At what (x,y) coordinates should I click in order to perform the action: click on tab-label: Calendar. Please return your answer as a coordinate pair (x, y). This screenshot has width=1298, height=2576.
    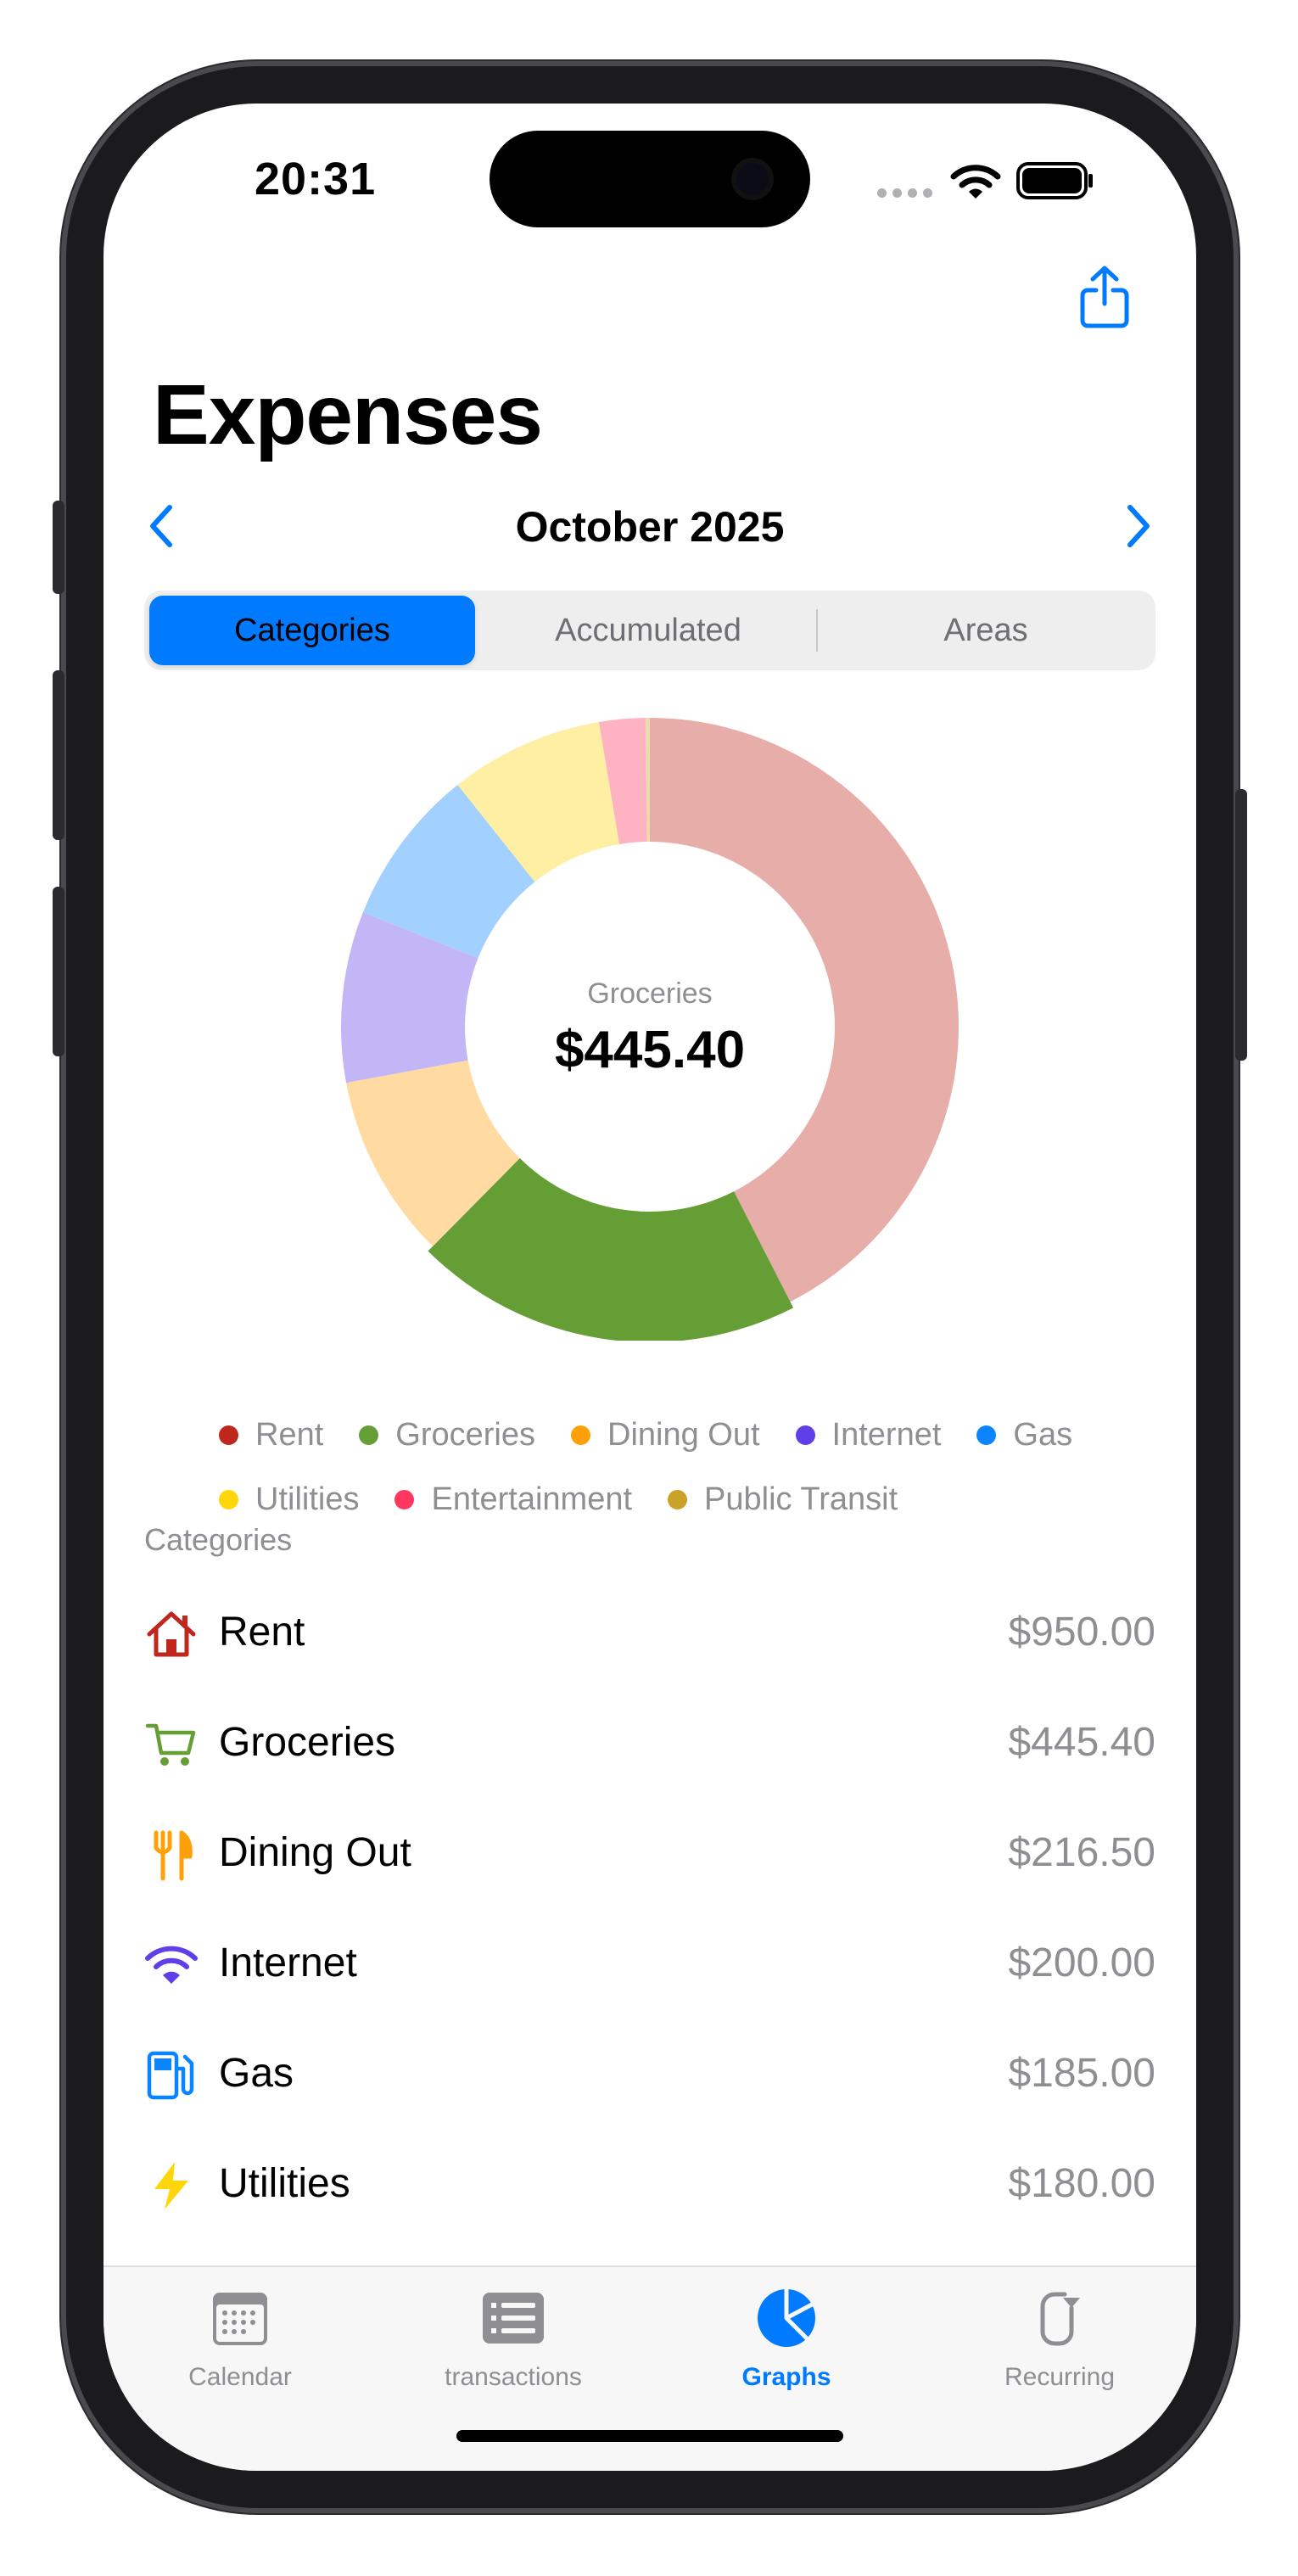
    Looking at the image, I should click on (240, 2377).